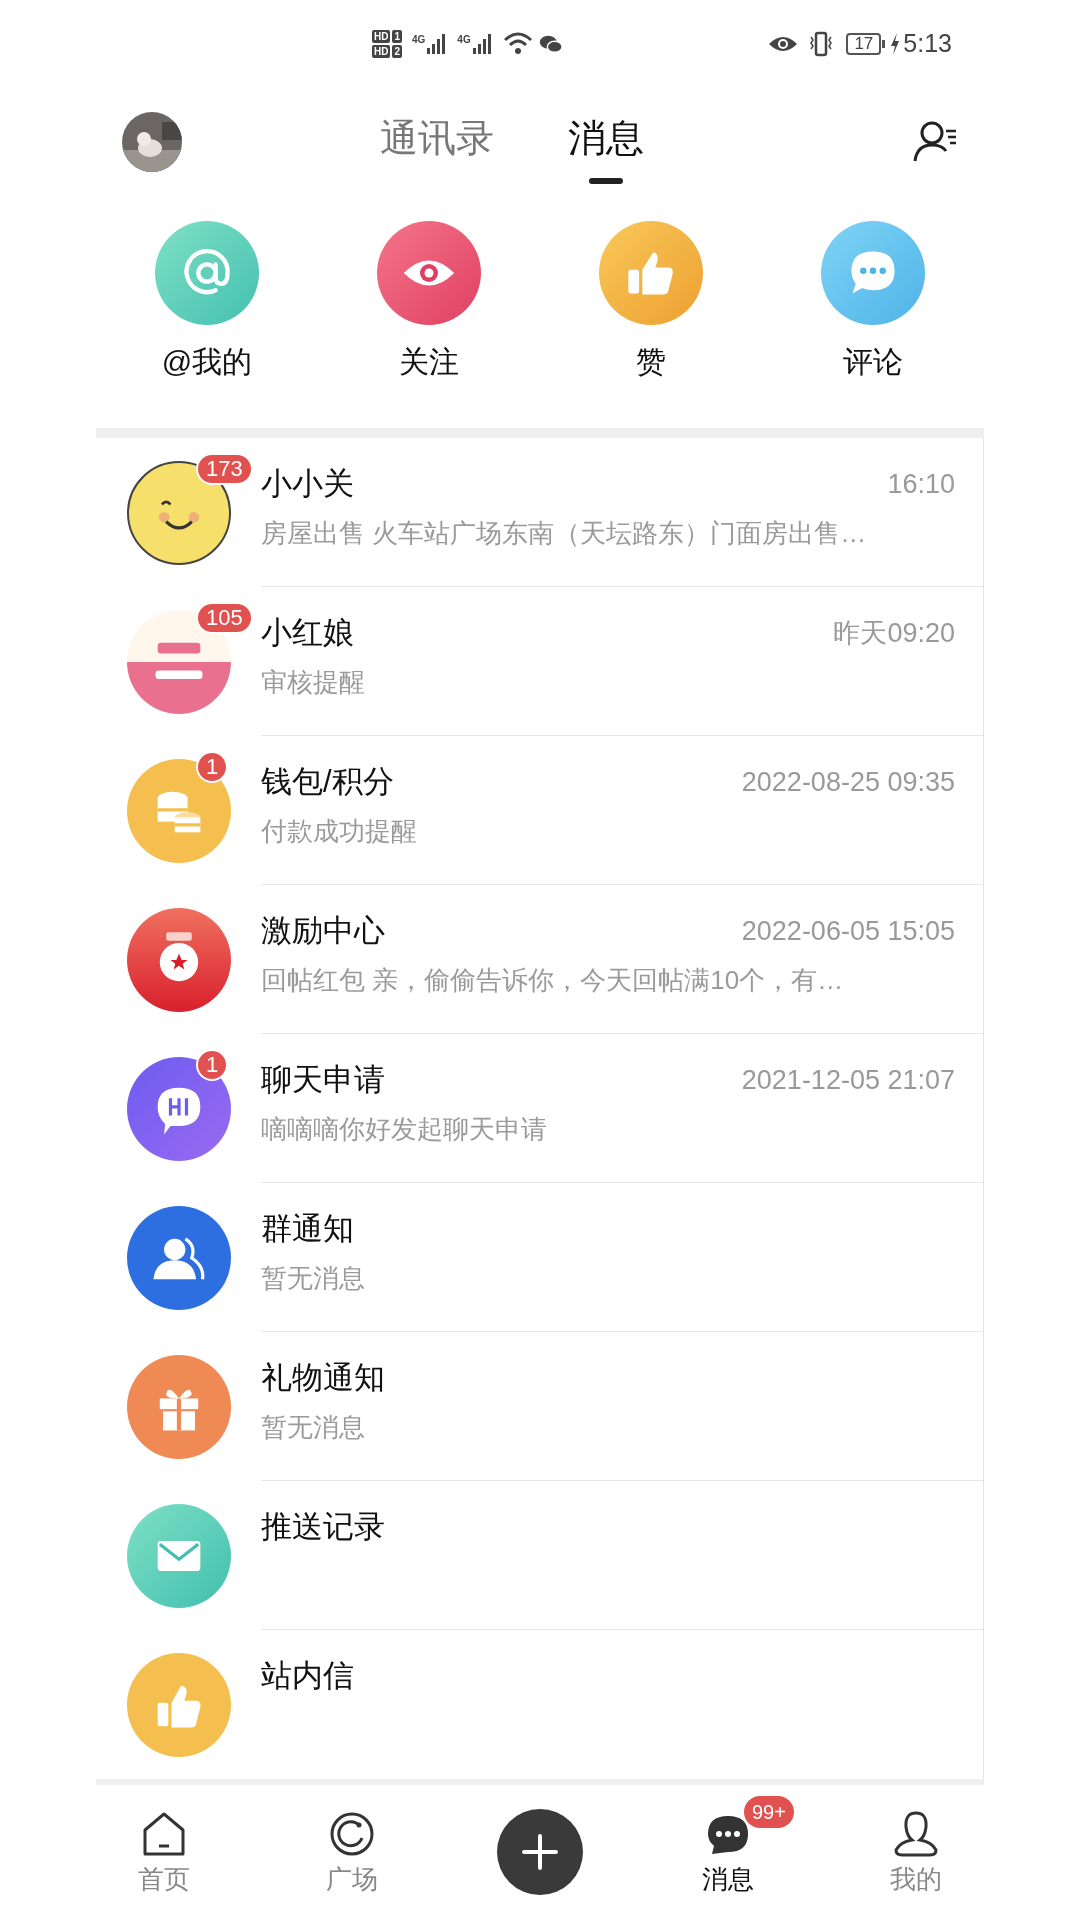 Image resolution: width=1080 pixels, height=1920 pixels. What do you see at coordinates (848, 783) in the screenshot?
I see `message-time: 2022-08-25 09:35` at bounding box center [848, 783].